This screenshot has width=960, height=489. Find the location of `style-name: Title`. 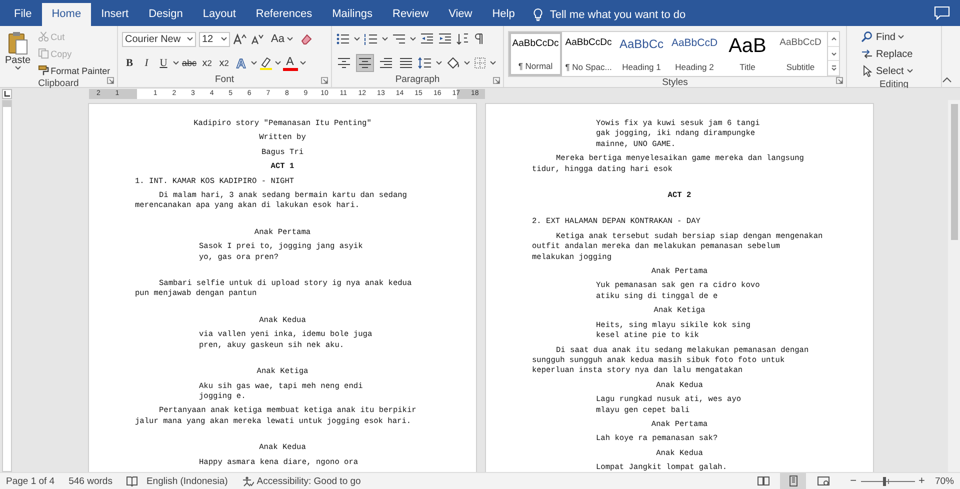

style-name: Title is located at coordinates (748, 67).